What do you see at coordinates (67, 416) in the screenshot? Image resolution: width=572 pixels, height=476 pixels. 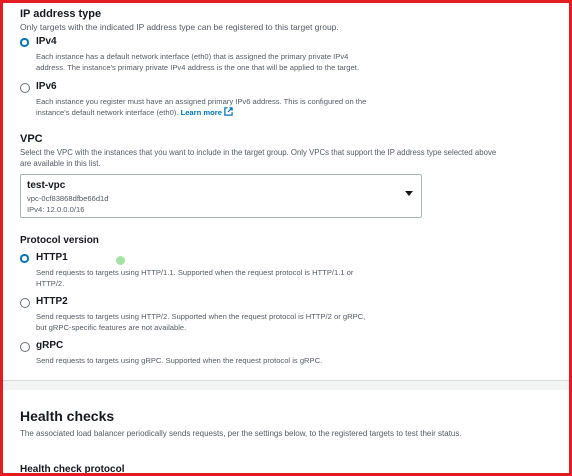 I see `health-checks-title: Health checks` at bounding box center [67, 416].